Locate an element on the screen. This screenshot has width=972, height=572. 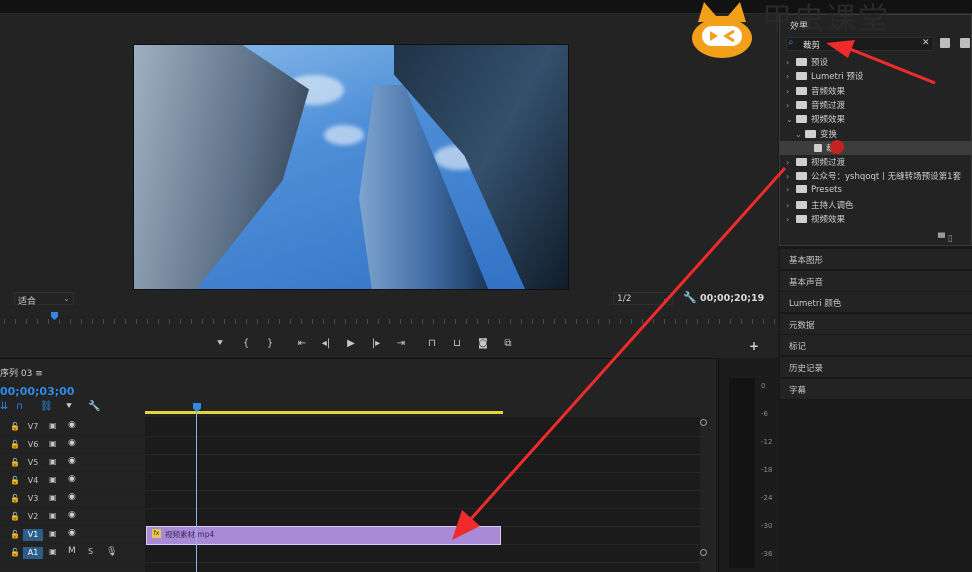
track-header-v5: 🔓 V5 ▣ ◉ is located at coordinates (72, 463).